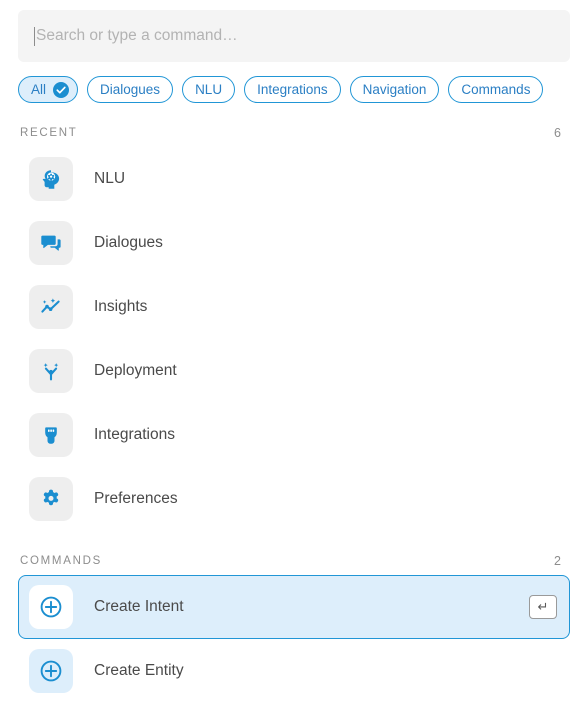  I want to click on filter-chip-label: Dialogues, so click(130, 89).